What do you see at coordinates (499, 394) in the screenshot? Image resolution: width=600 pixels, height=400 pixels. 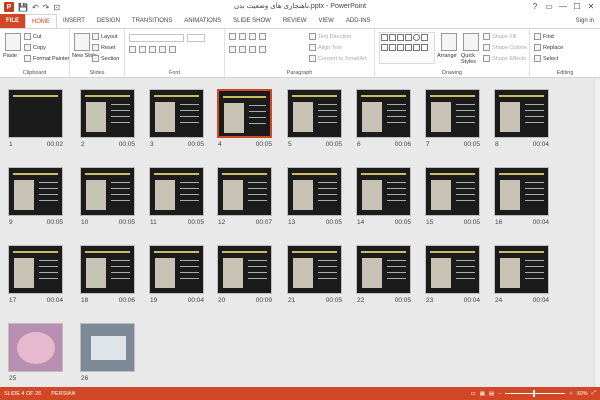 I see `zoom-out-icon: −` at bounding box center [499, 394].